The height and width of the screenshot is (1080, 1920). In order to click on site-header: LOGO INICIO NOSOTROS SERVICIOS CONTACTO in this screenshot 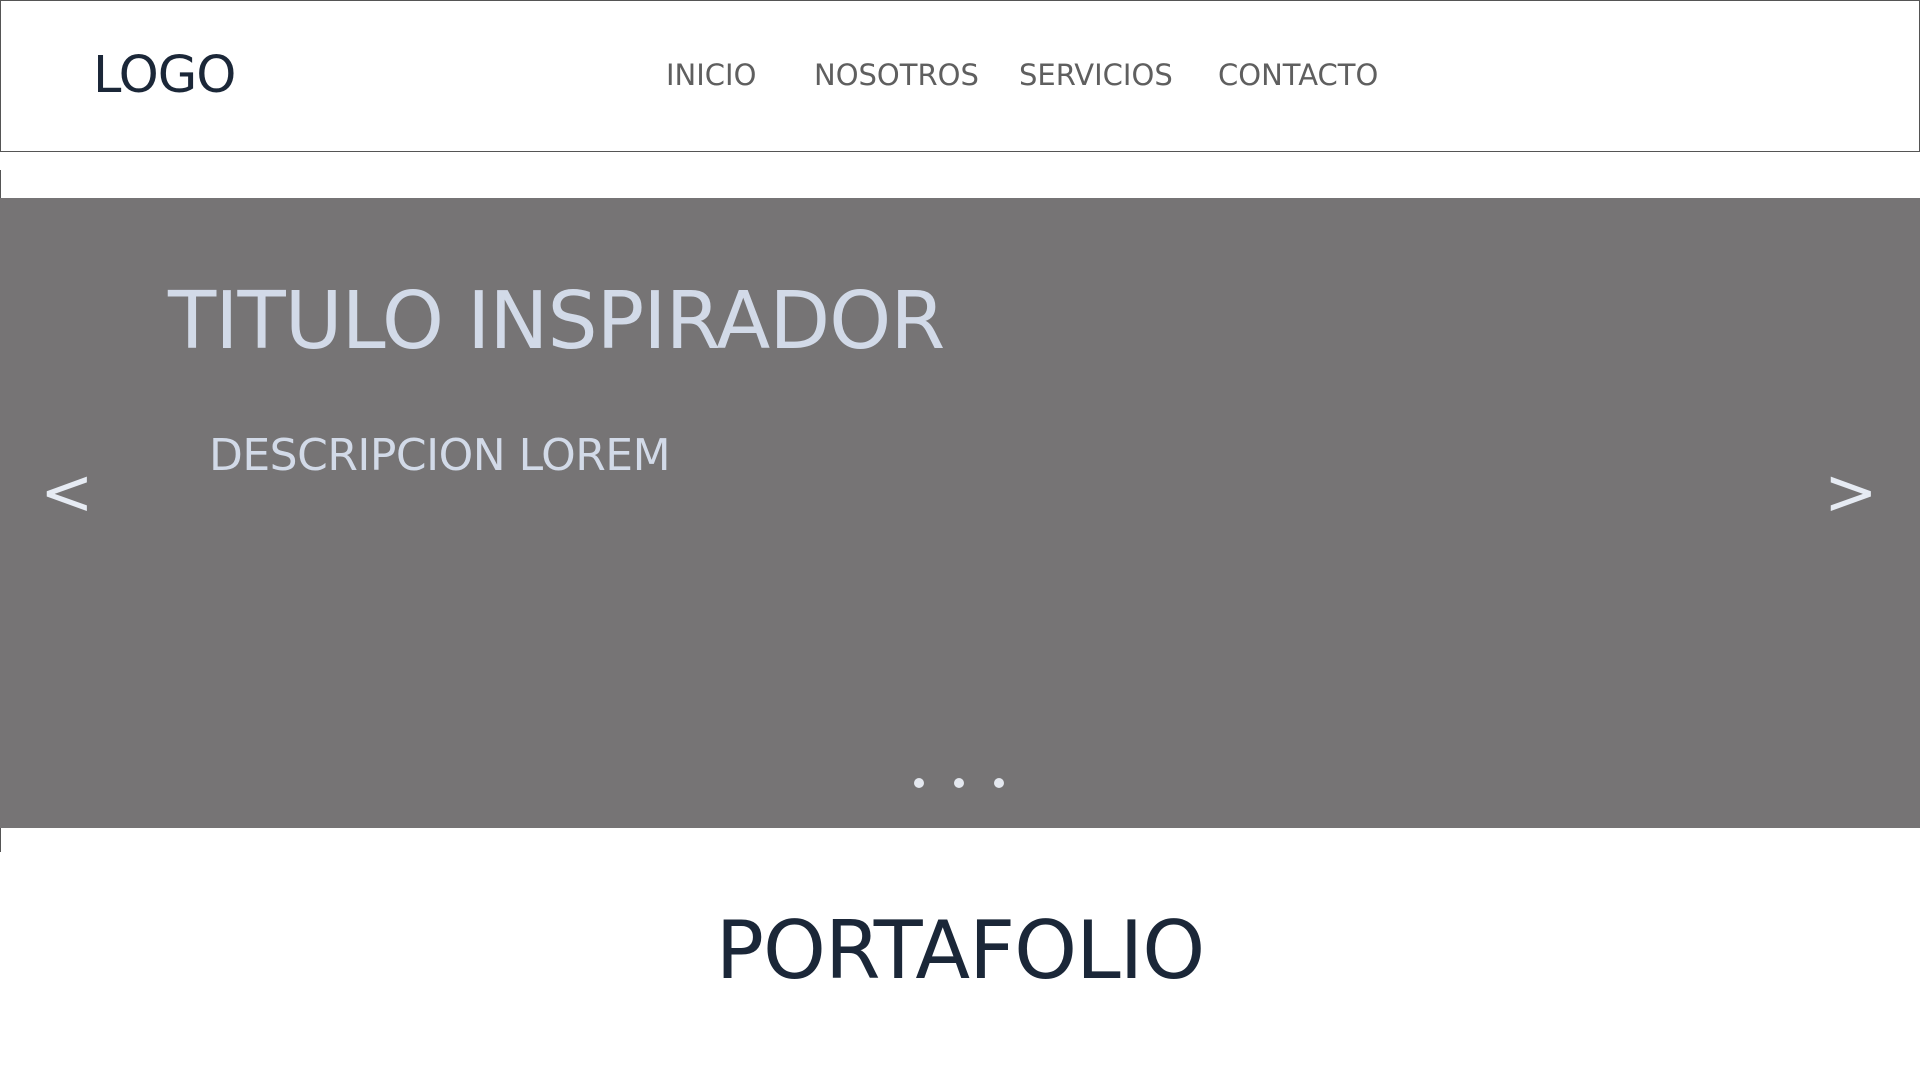, I will do `click(960, 76)`.